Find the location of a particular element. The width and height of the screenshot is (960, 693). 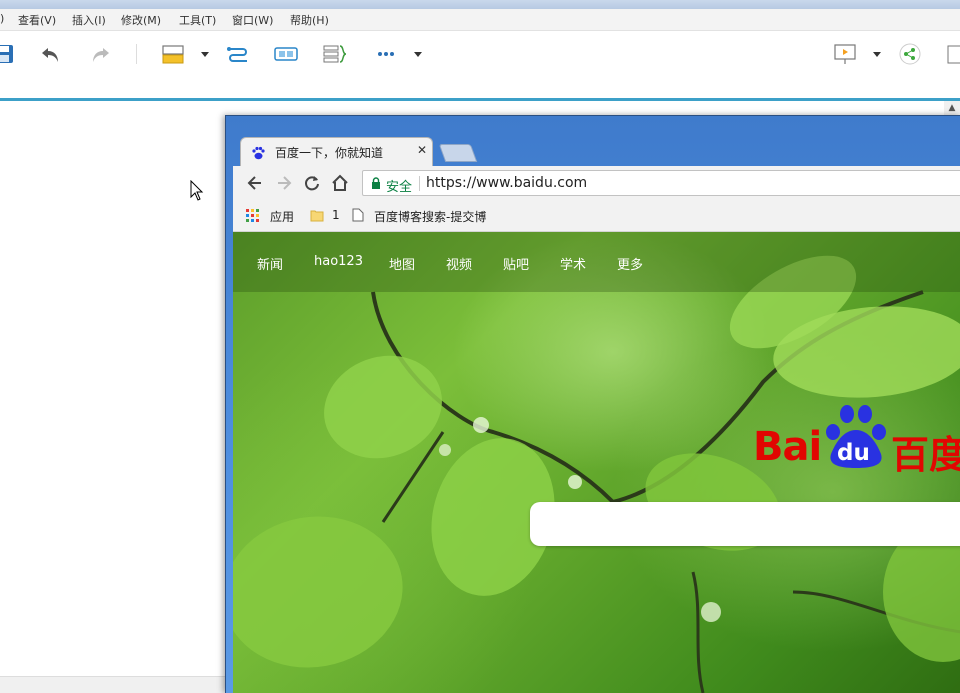

reload-icon is located at coordinates (312, 183).